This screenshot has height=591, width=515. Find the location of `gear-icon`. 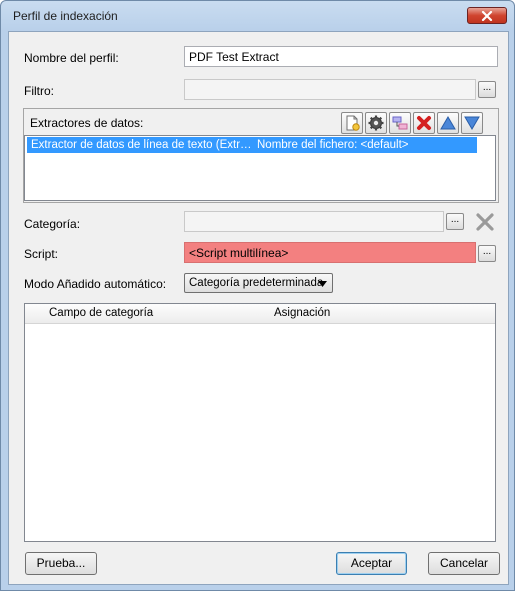

gear-icon is located at coordinates (376, 123).